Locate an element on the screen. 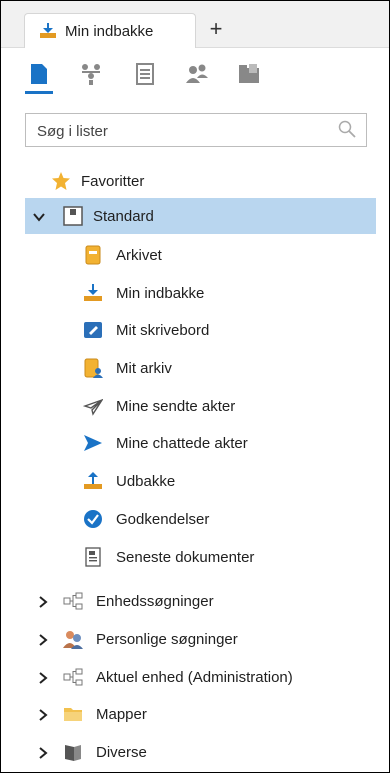 This screenshot has height=773, width=390. tab-bar: Min indbakke + is located at coordinates (195, 24).